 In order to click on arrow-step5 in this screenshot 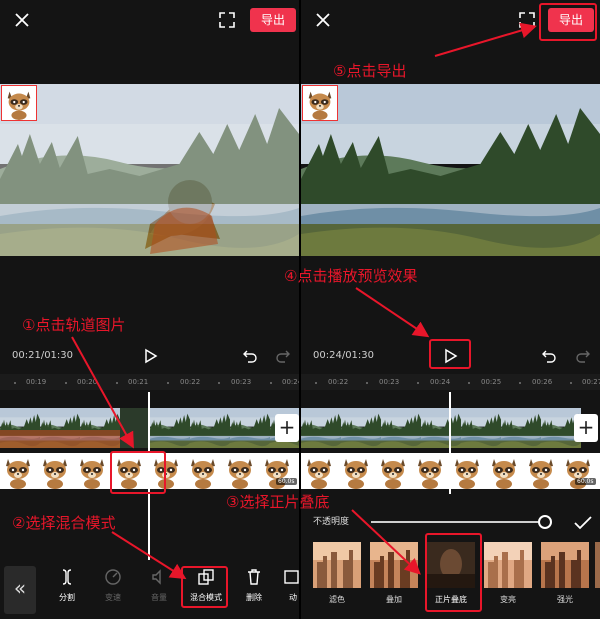, I will do `click(485, 39)`.